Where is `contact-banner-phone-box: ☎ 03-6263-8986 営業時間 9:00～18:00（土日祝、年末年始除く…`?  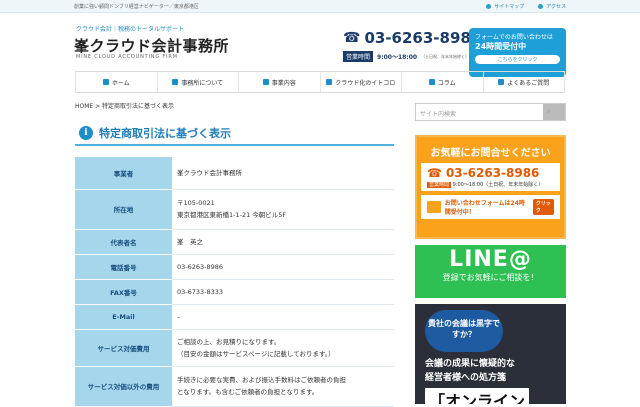 contact-banner-phone-box: ☎ 03-6263-8986 営業時間 9:00～18:00（土日祝、年末年始除く… is located at coordinates (490, 177).